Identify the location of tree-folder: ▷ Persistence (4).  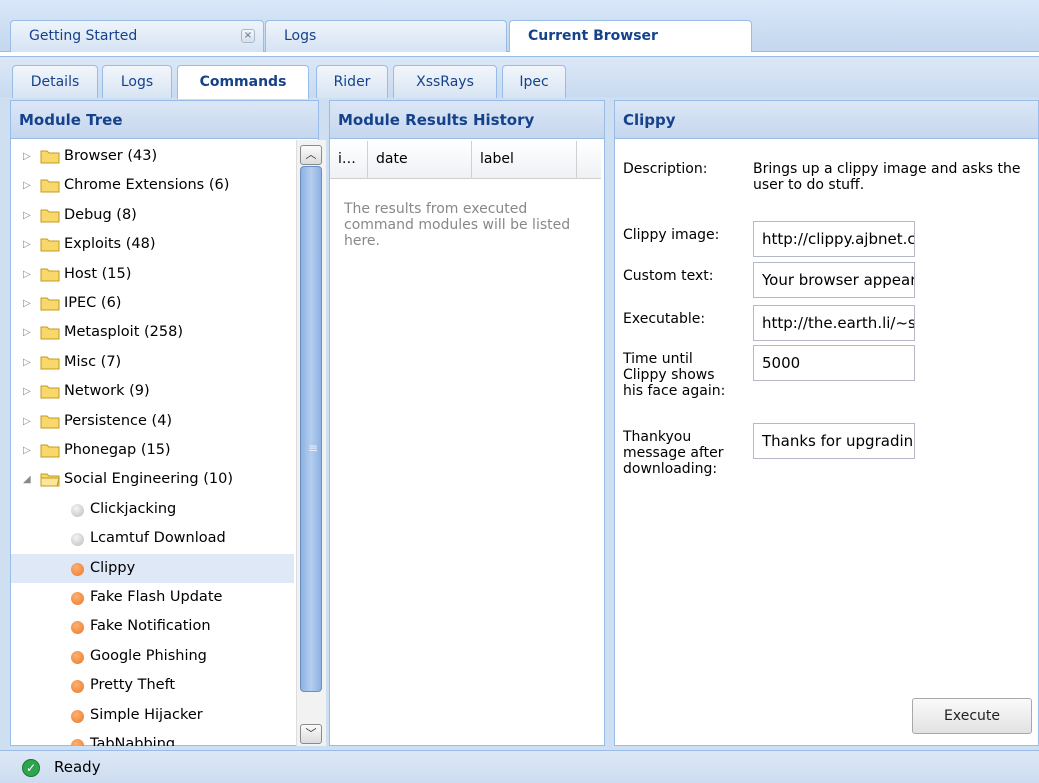
(152, 421).